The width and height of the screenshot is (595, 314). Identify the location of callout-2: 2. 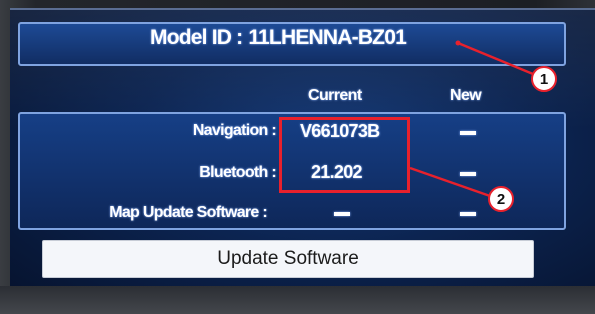
(501, 199).